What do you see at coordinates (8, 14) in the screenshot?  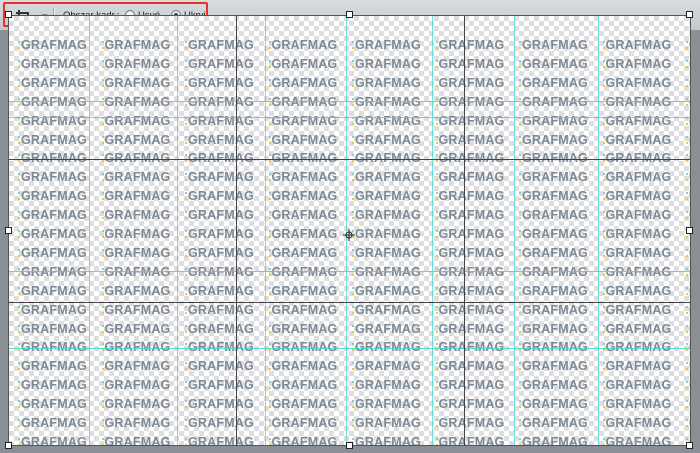 I see `crop-handle-top-left` at bounding box center [8, 14].